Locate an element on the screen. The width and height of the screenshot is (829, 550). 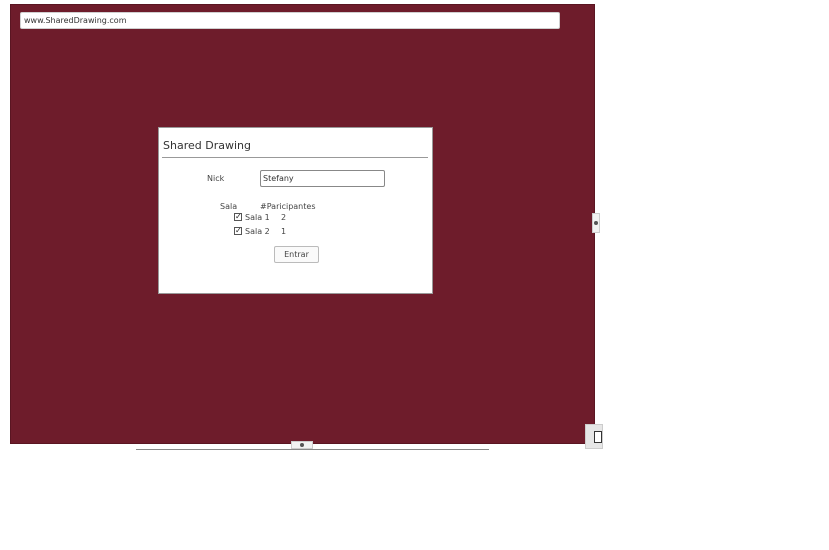
room-participants: 1 is located at coordinates (284, 231).